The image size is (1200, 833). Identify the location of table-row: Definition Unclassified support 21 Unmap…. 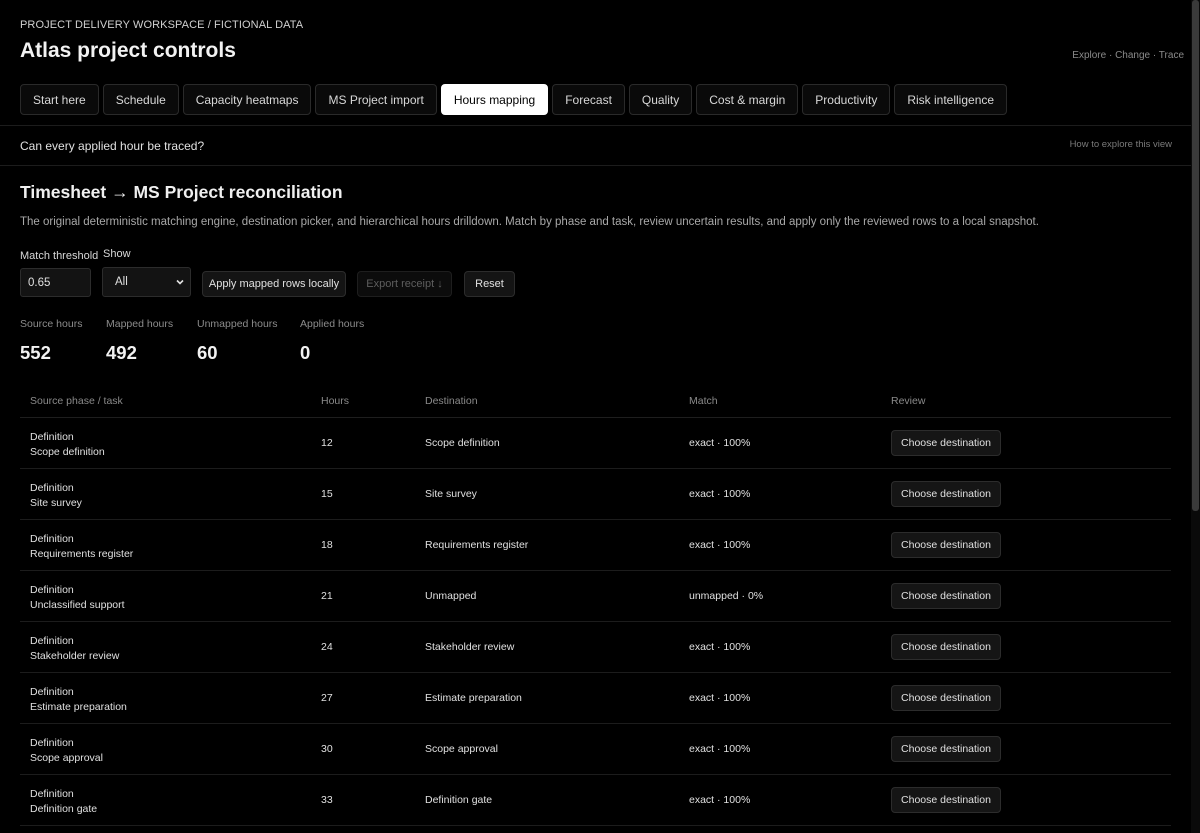
(595, 596).